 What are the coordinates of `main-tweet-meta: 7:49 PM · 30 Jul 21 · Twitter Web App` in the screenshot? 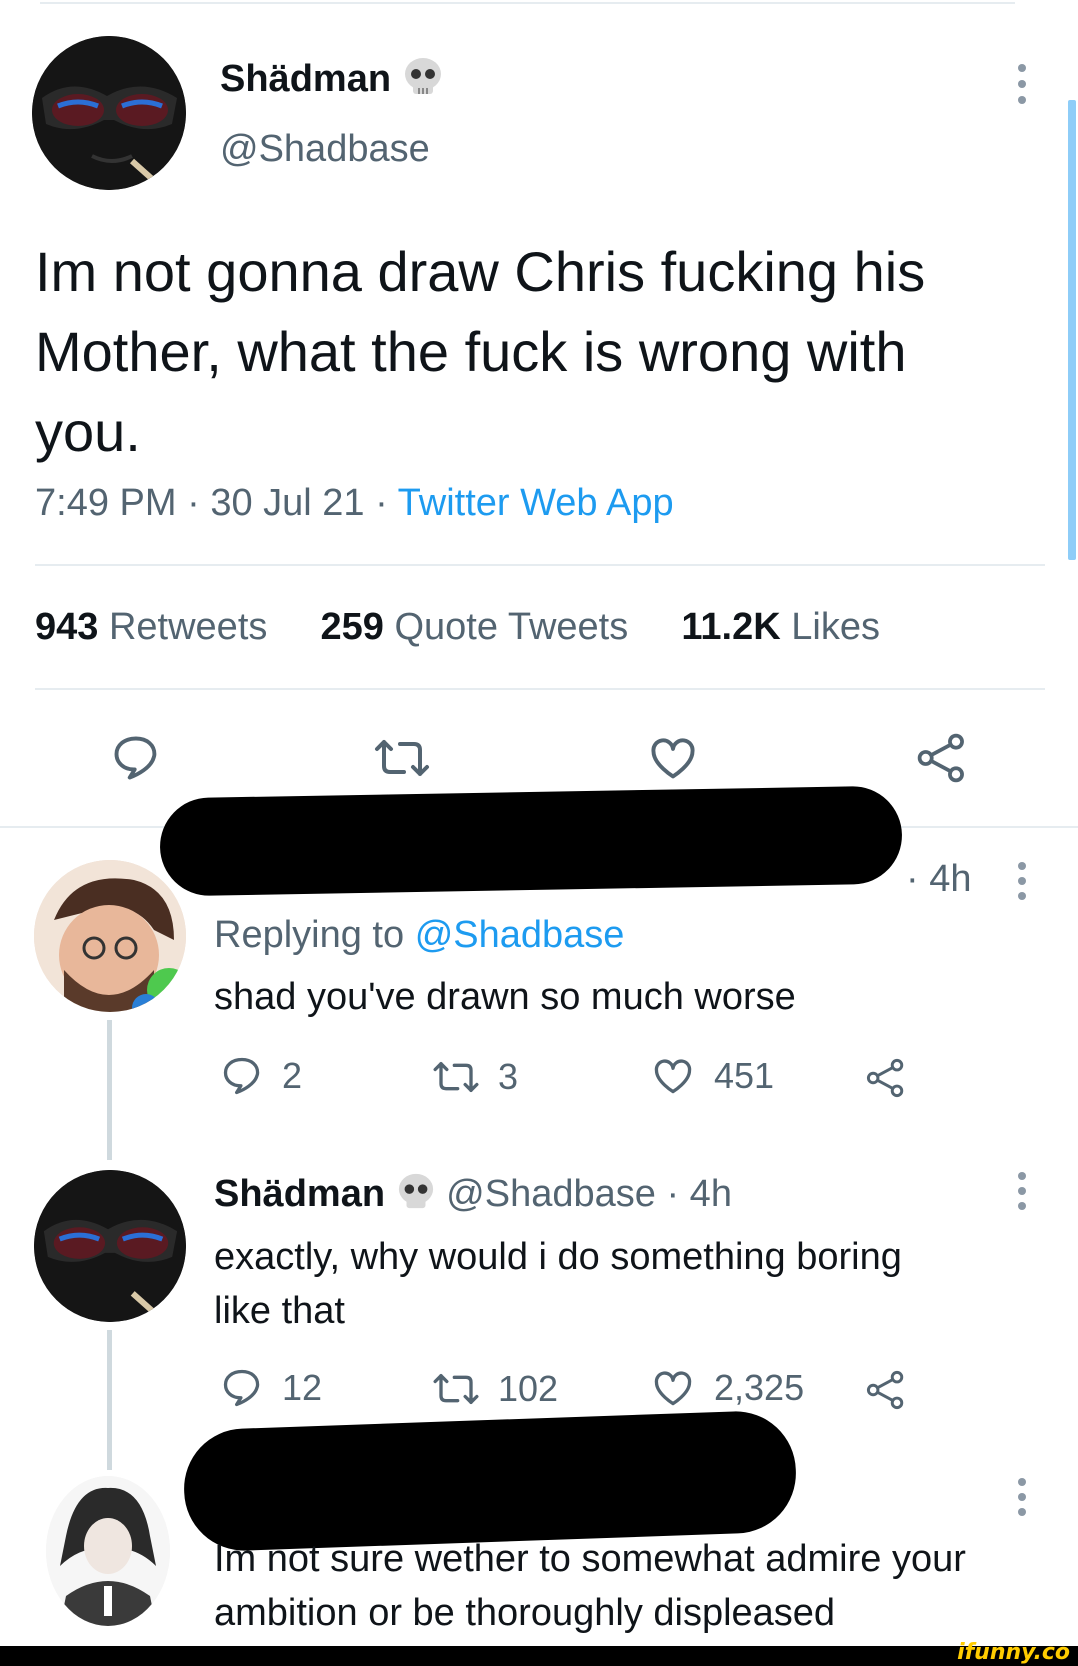 It's located at (354, 503).